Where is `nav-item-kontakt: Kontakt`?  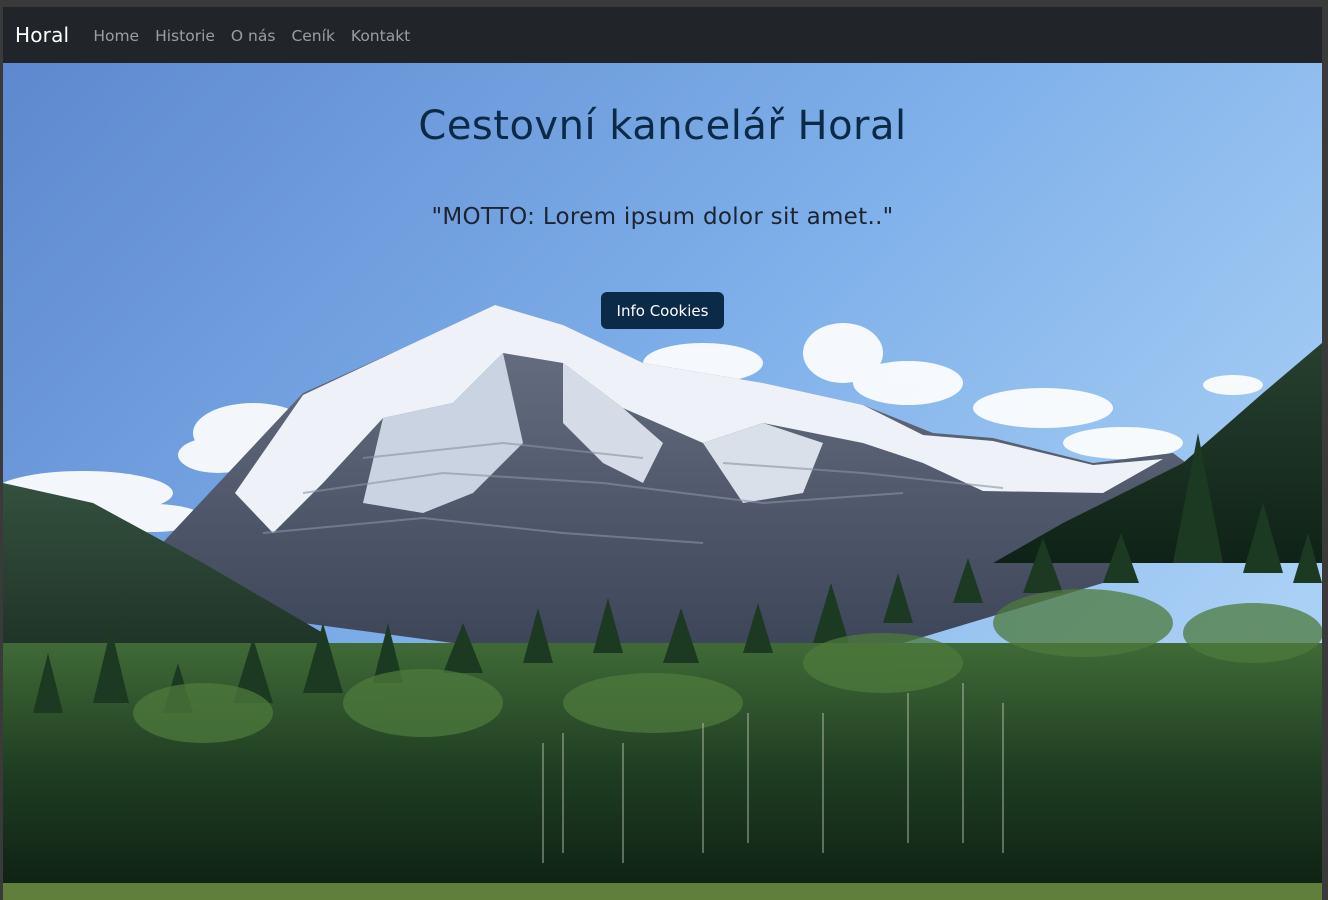 nav-item-kontakt: Kontakt is located at coordinates (388, 35).